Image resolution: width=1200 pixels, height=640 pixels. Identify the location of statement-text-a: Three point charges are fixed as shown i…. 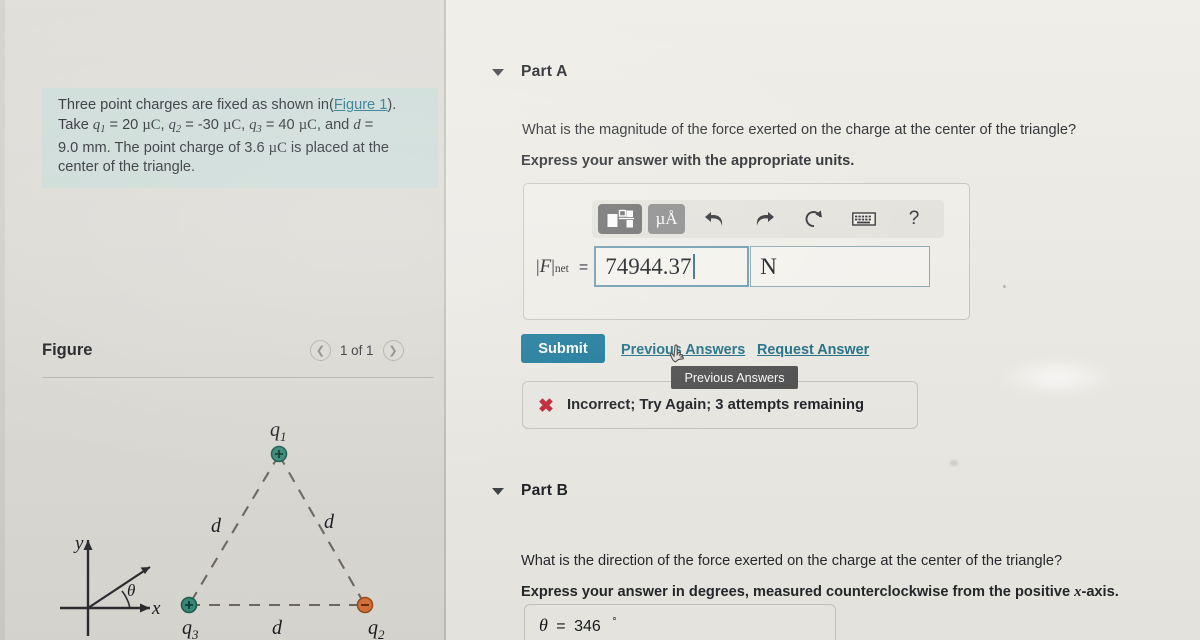
(196, 105).